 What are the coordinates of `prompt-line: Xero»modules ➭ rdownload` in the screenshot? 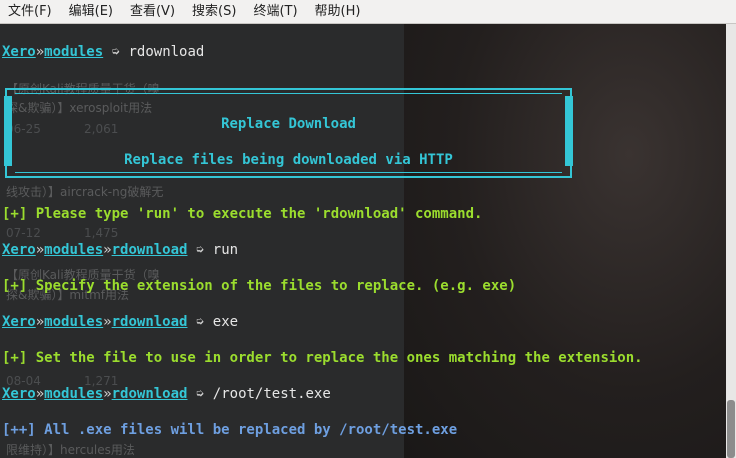 It's located at (103, 52).